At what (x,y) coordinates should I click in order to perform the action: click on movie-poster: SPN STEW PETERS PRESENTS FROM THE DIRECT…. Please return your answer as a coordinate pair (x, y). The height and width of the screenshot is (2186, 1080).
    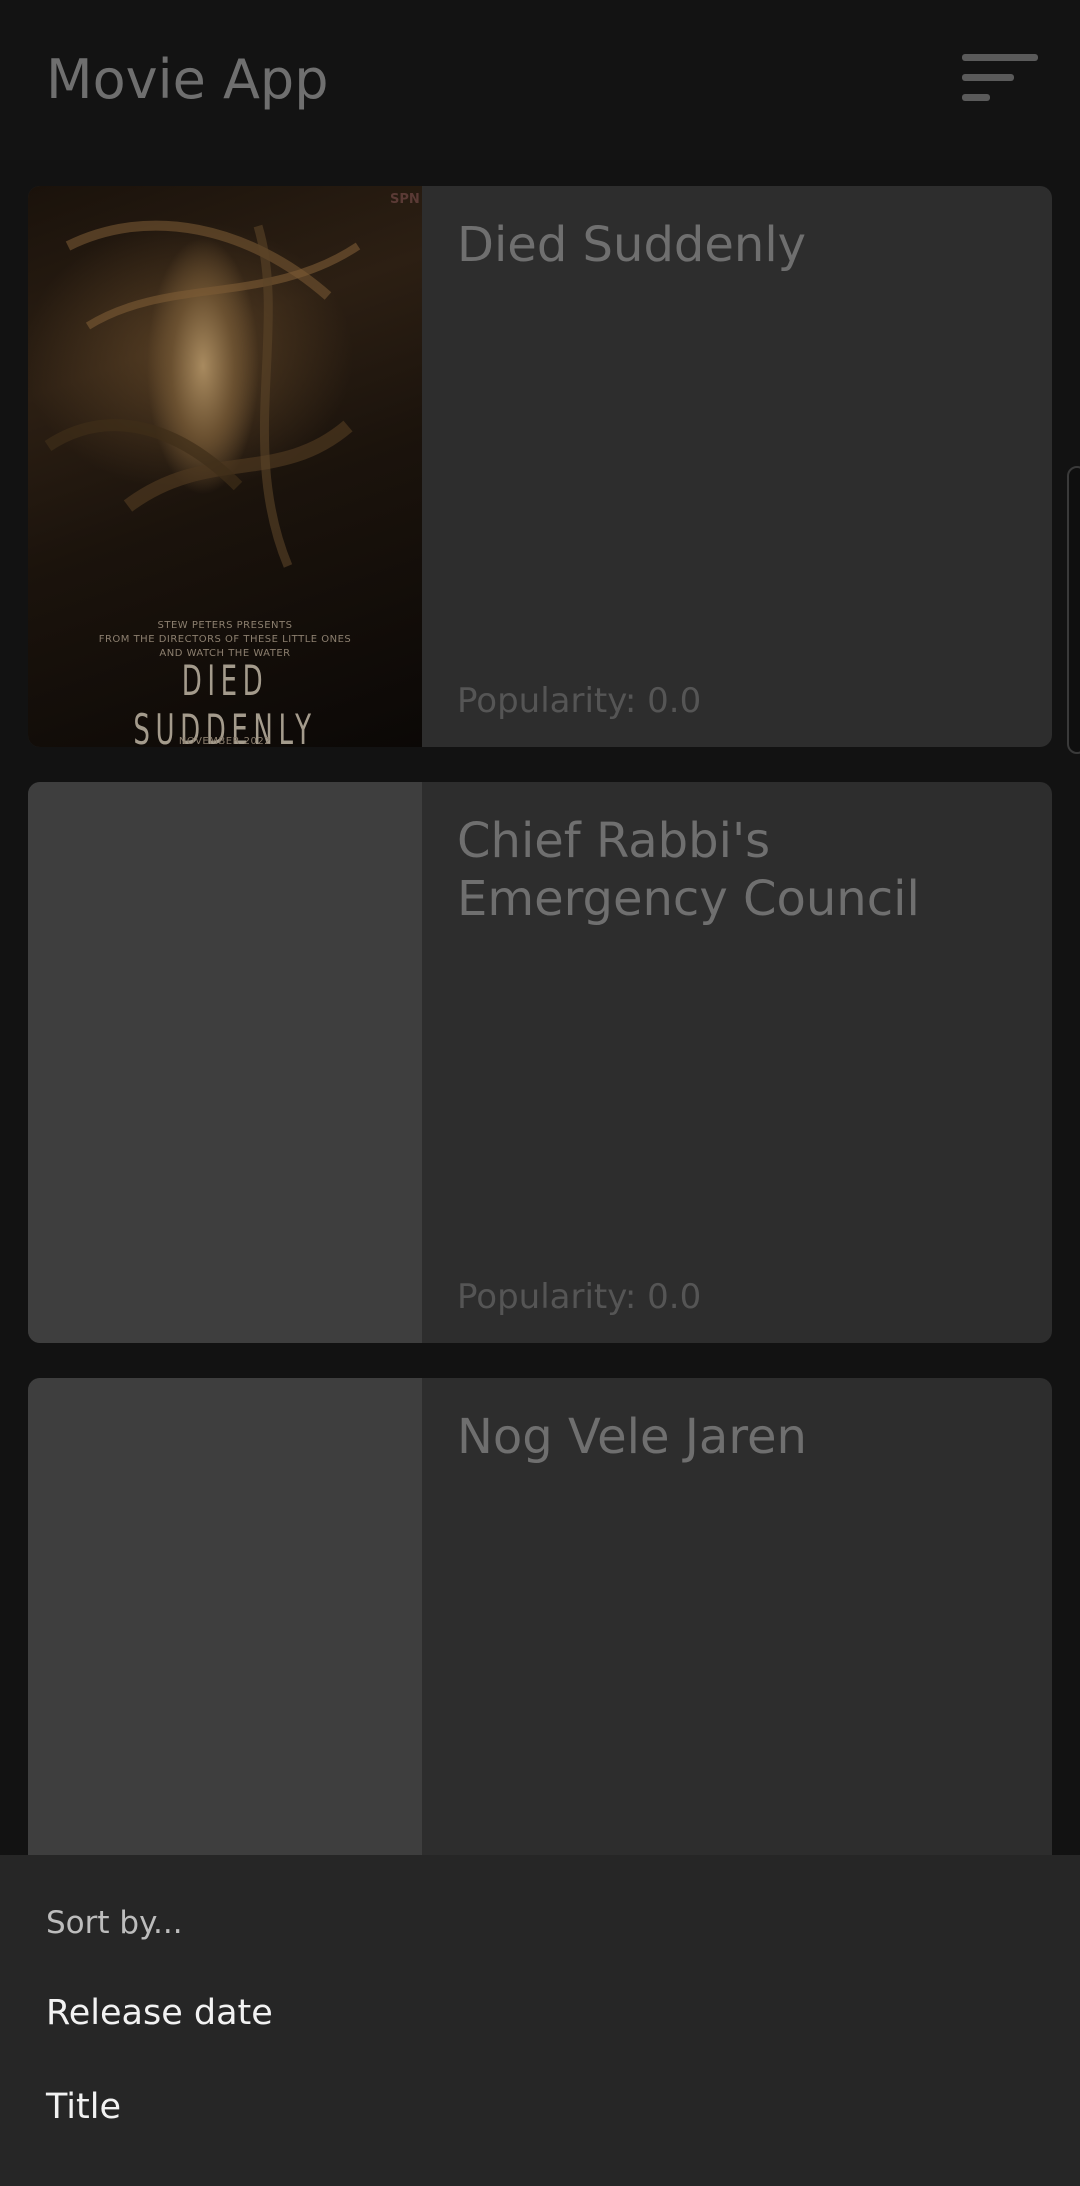
    Looking at the image, I should click on (225, 466).